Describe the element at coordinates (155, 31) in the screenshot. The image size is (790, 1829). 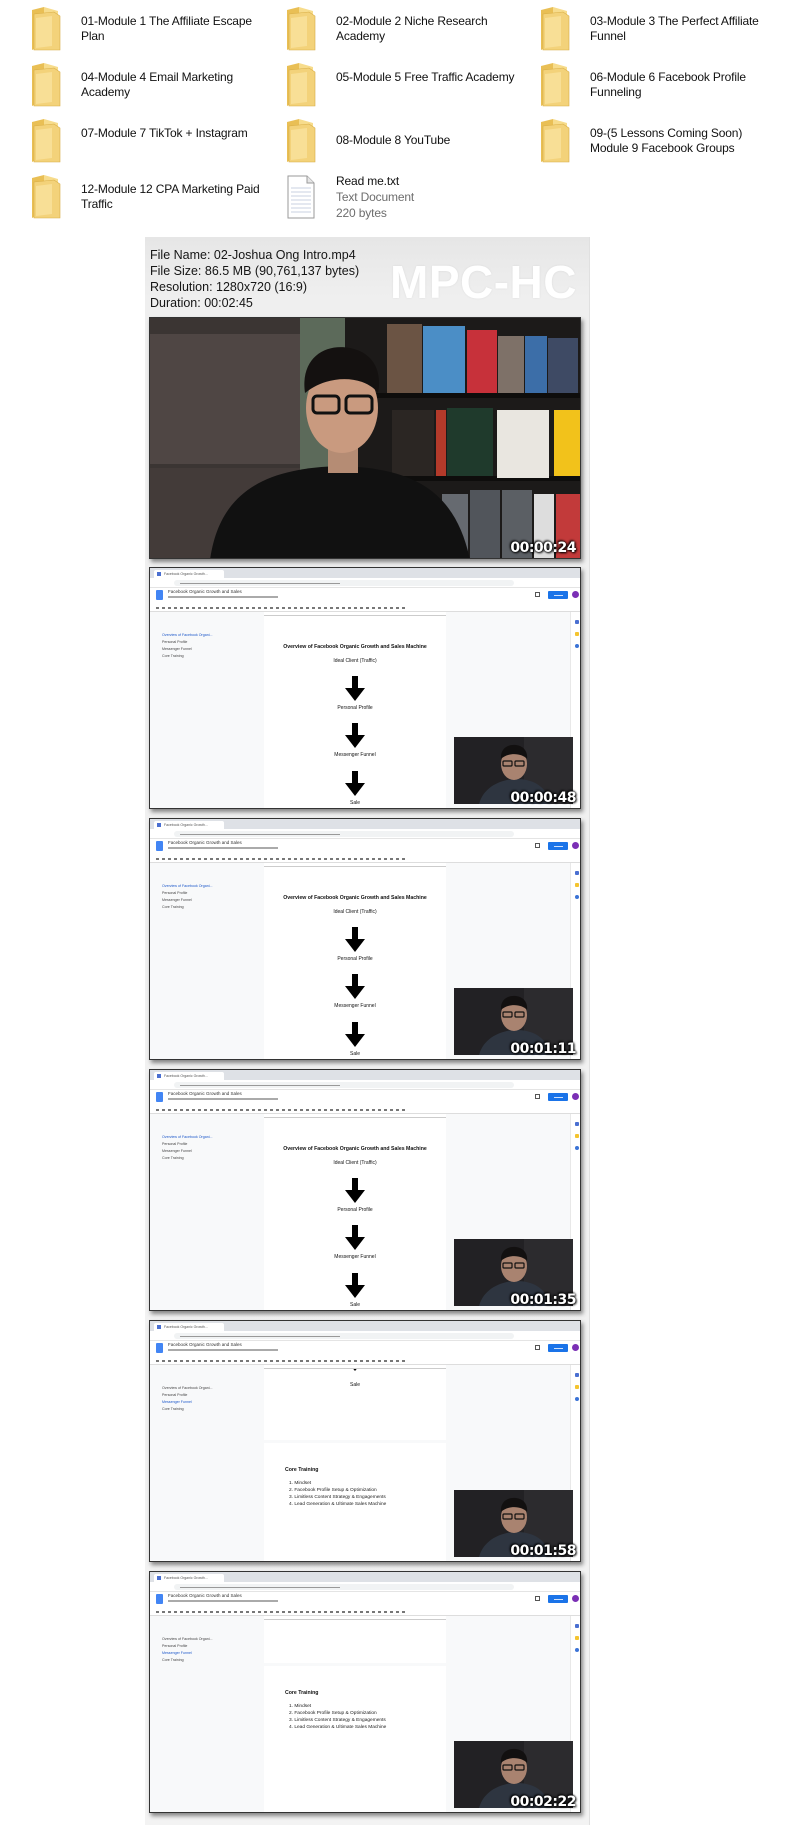
I see `folder-item: 01-Module 1 The Affiliate Escape Plan` at that location.